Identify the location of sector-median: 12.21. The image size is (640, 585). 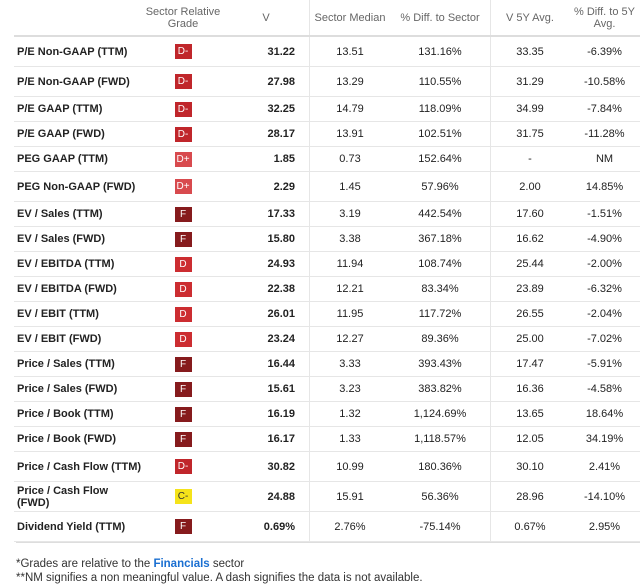
(349, 289).